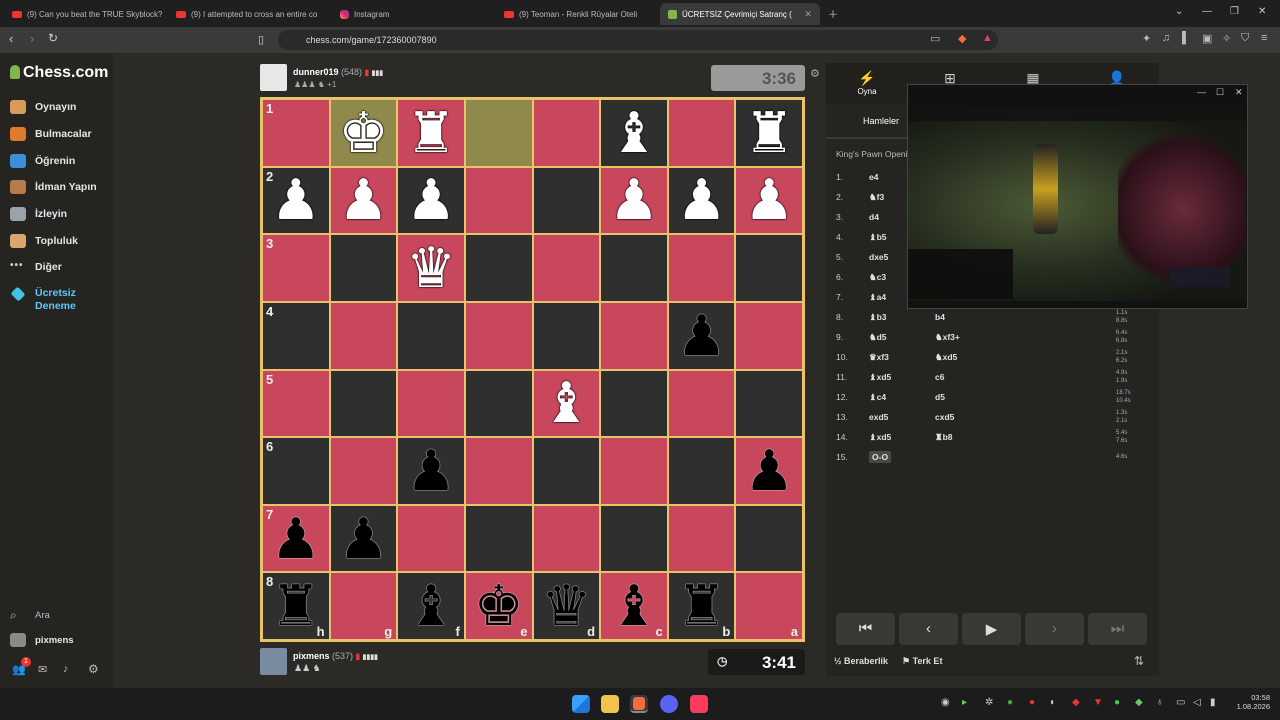 The width and height of the screenshot is (1280, 720). Describe the element at coordinates (1054, 629) in the screenshot. I see `next-move-button: ›` at that location.